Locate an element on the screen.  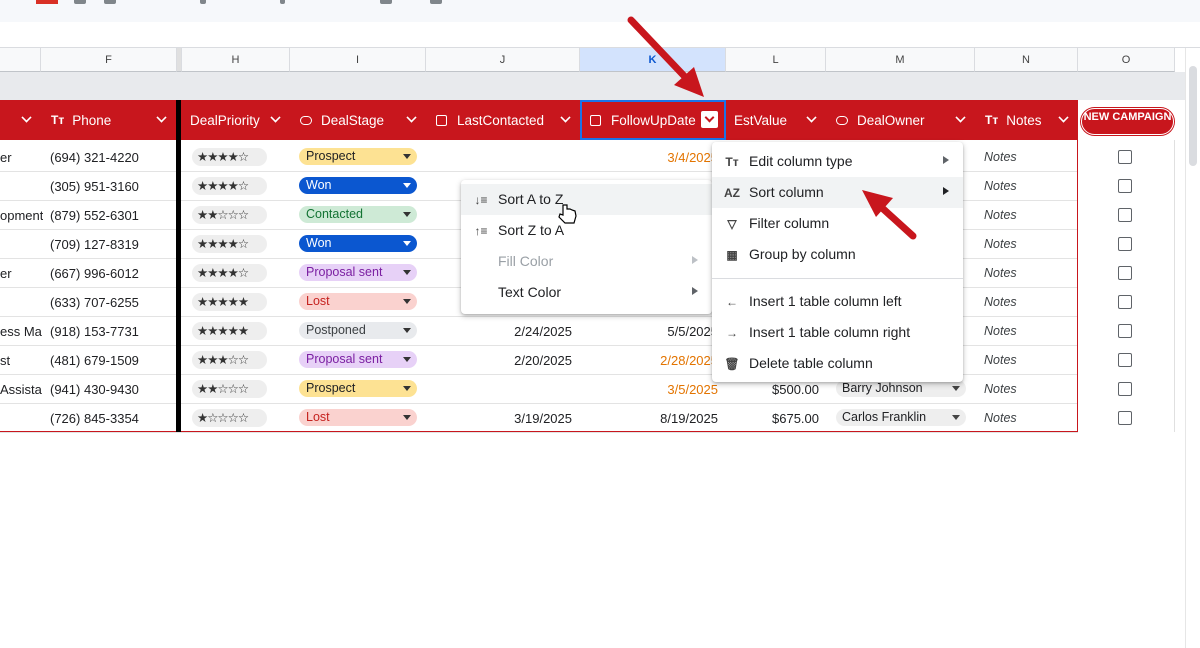
insert-column-left-item: ← Insert 1 table column left is located at coordinates (837, 301).